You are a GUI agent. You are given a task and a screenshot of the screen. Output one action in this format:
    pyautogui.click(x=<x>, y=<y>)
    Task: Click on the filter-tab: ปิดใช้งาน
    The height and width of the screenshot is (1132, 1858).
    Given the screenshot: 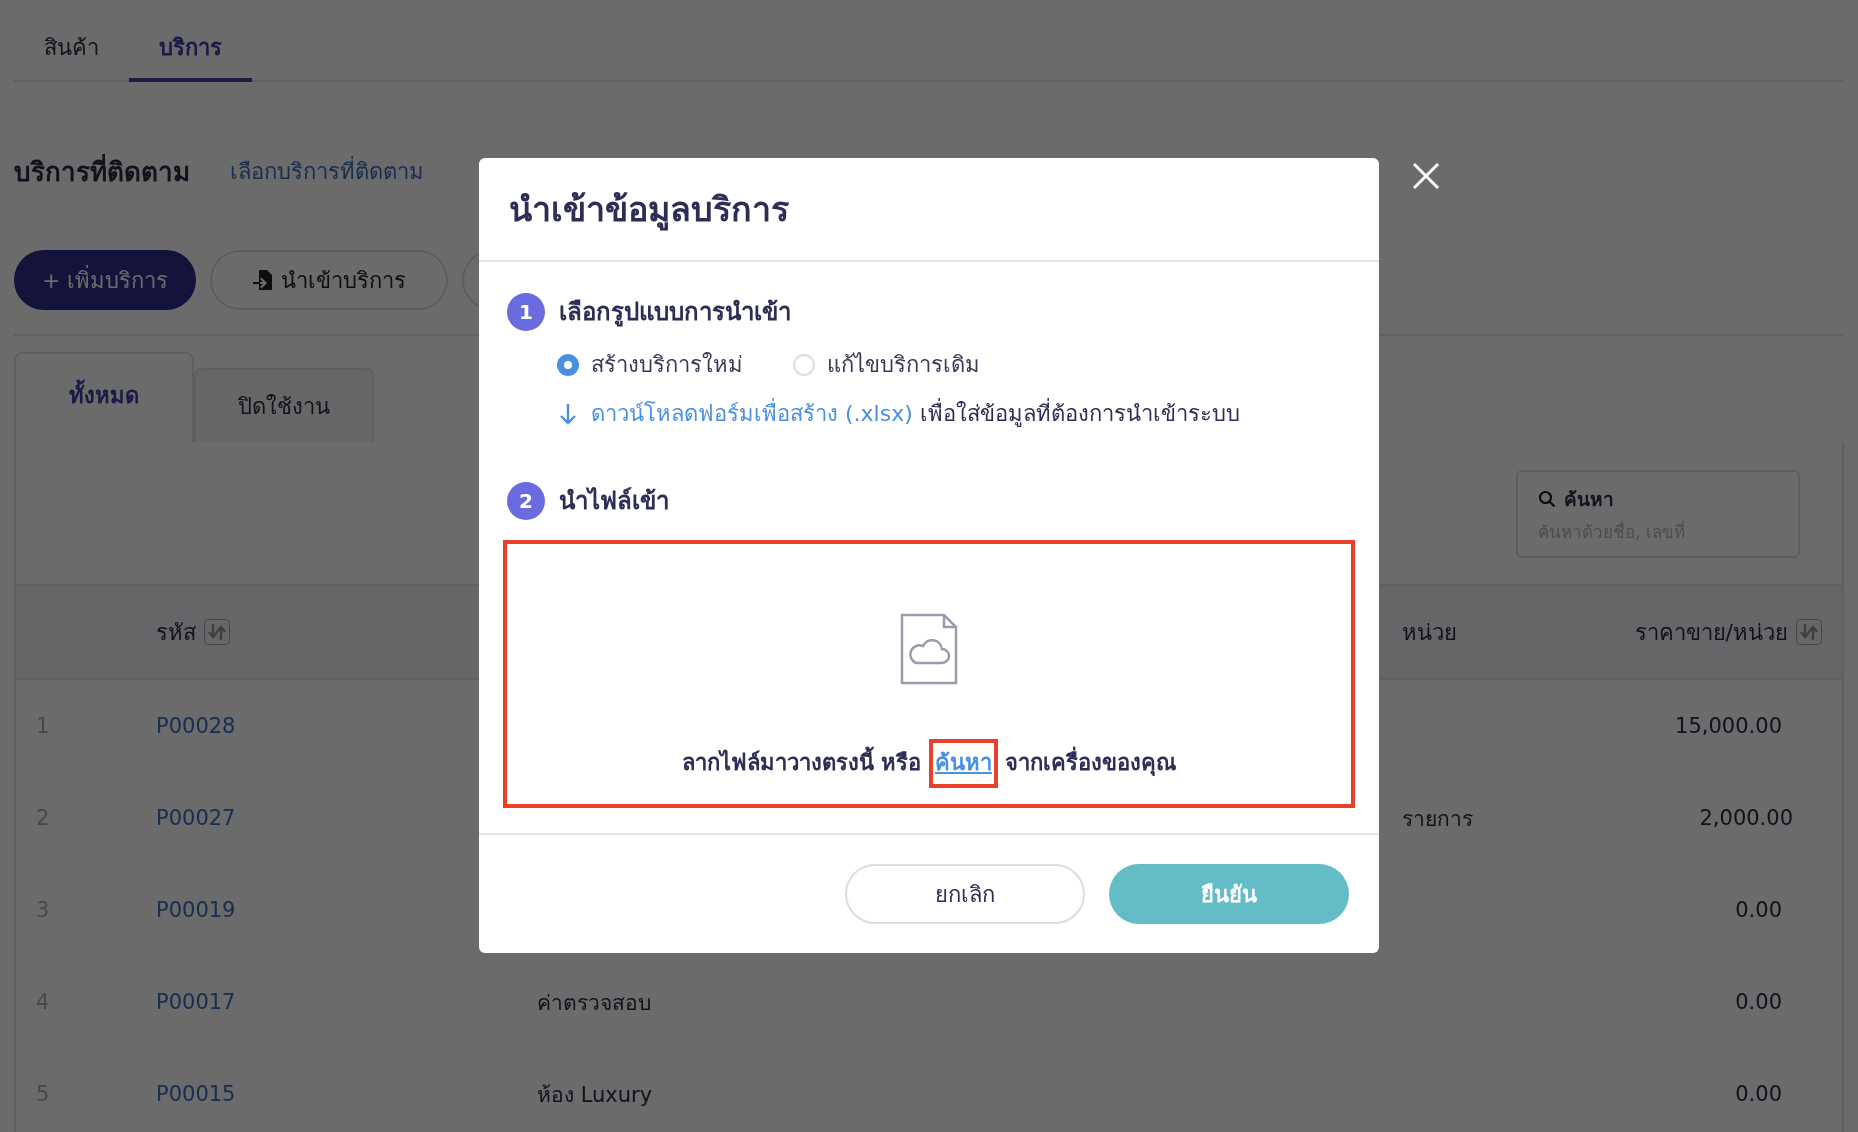 What is the action you would take?
    pyautogui.click(x=284, y=405)
    